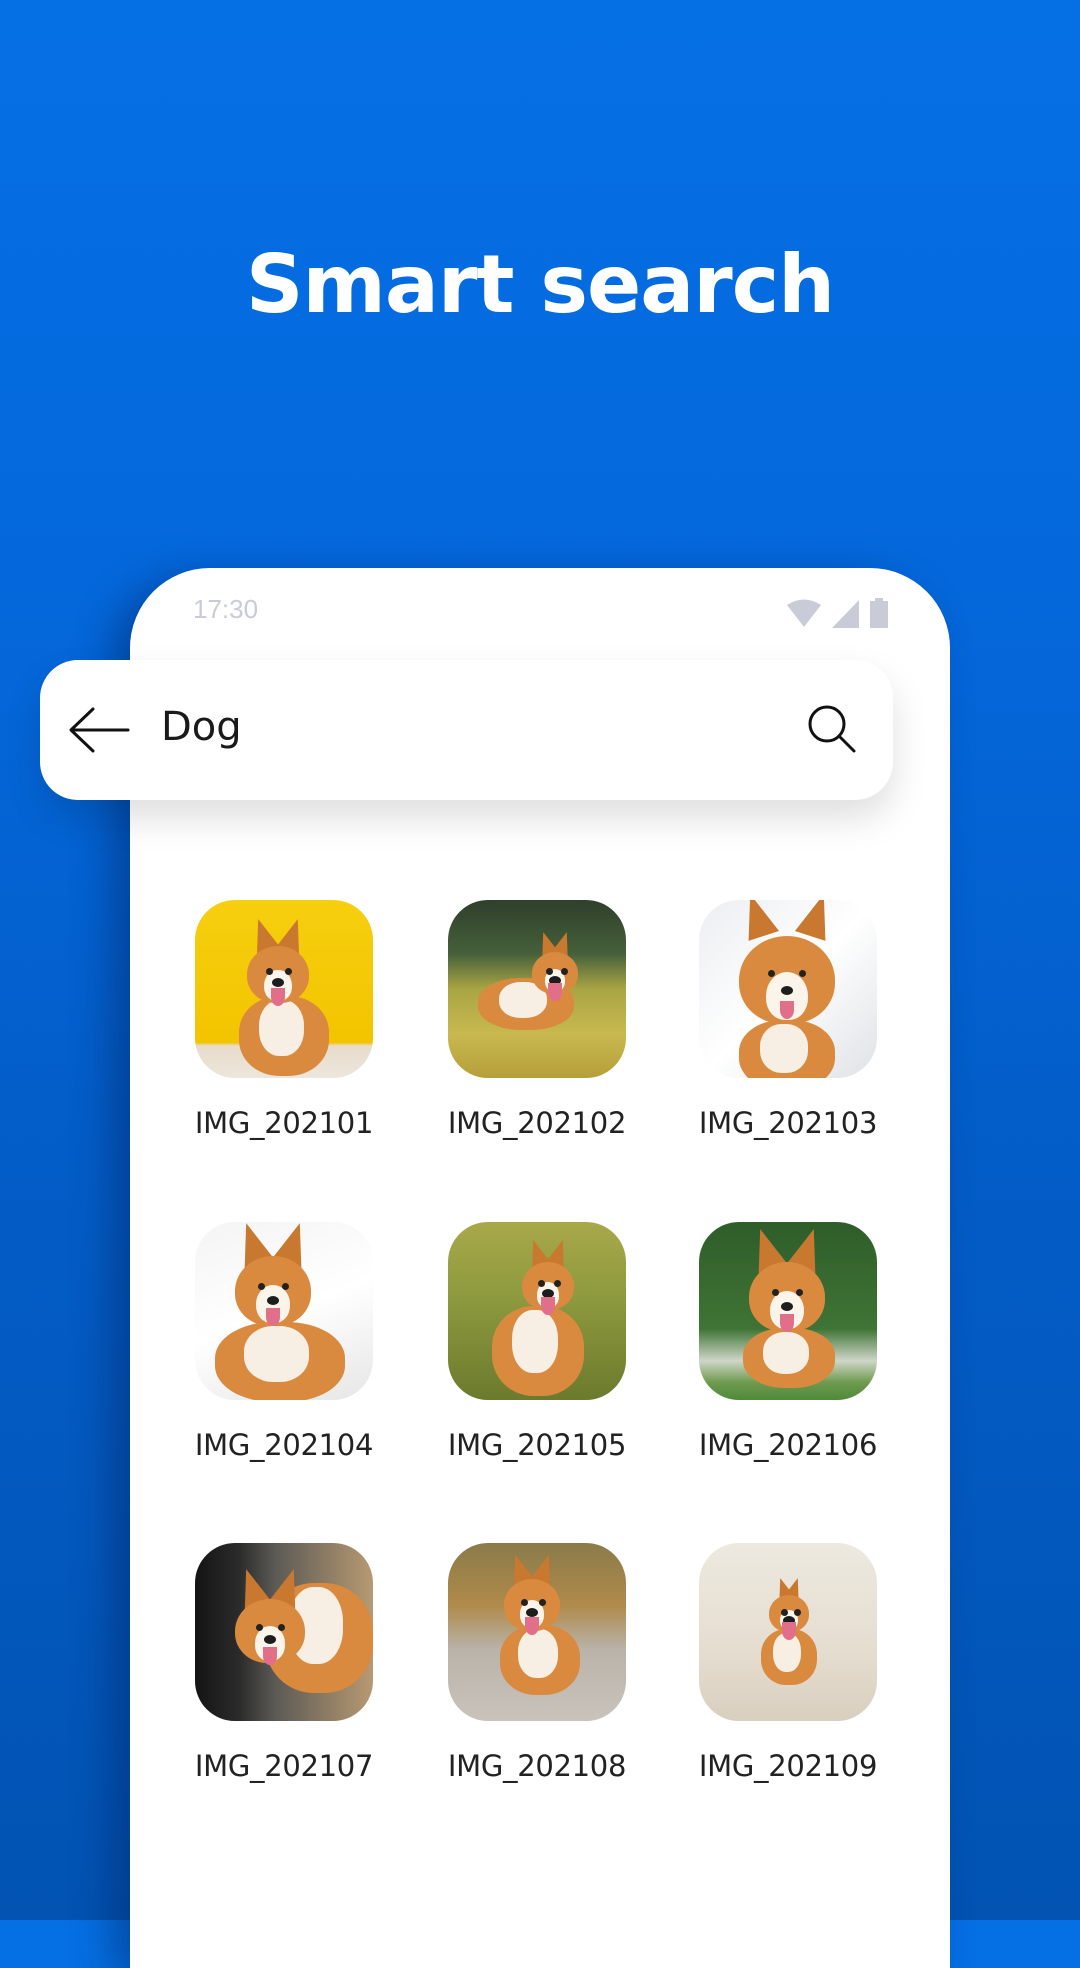  What do you see at coordinates (804, 613) in the screenshot?
I see `wifi-icon` at bounding box center [804, 613].